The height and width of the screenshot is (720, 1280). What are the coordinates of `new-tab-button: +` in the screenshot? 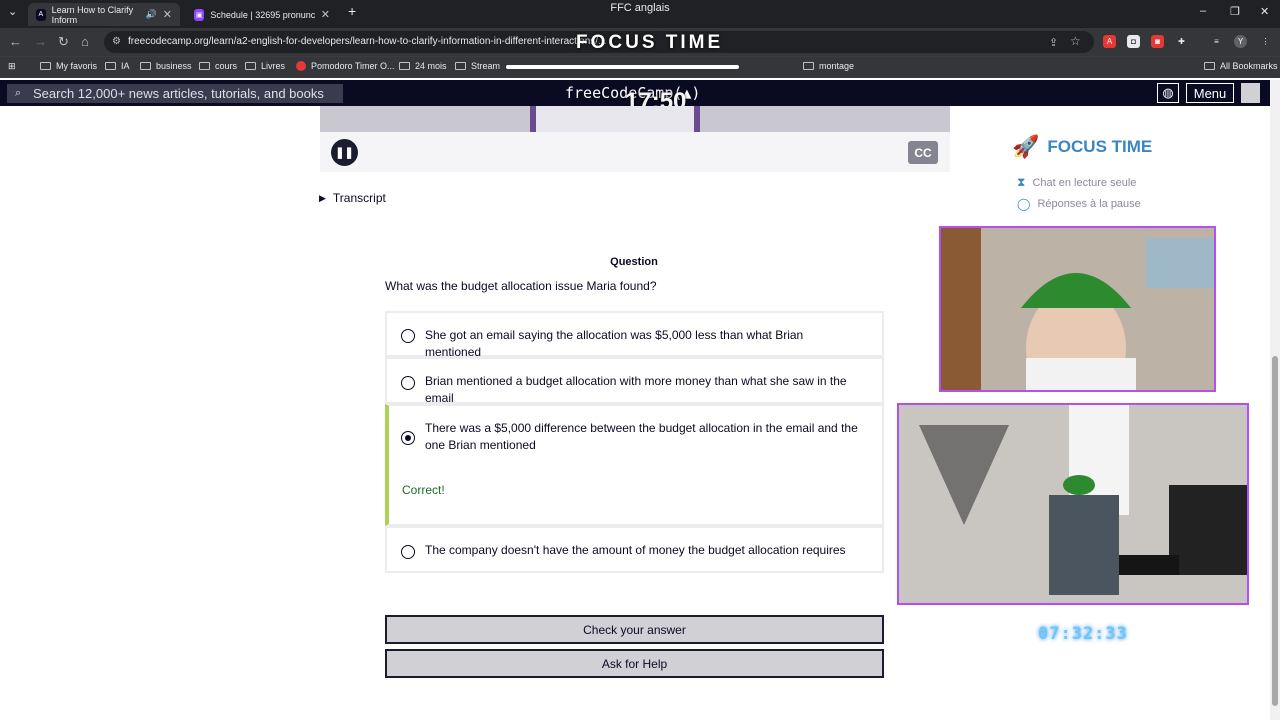 It's located at (352, 11).